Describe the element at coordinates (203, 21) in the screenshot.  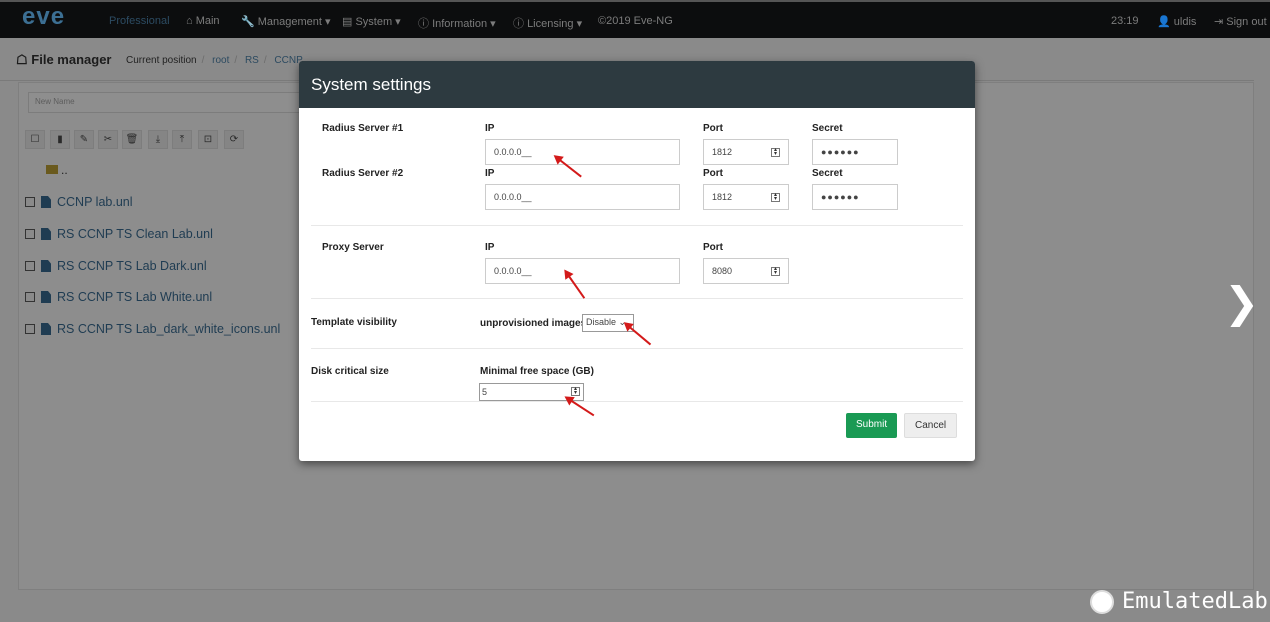
I see `nav-main: ⌂ Main` at that location.